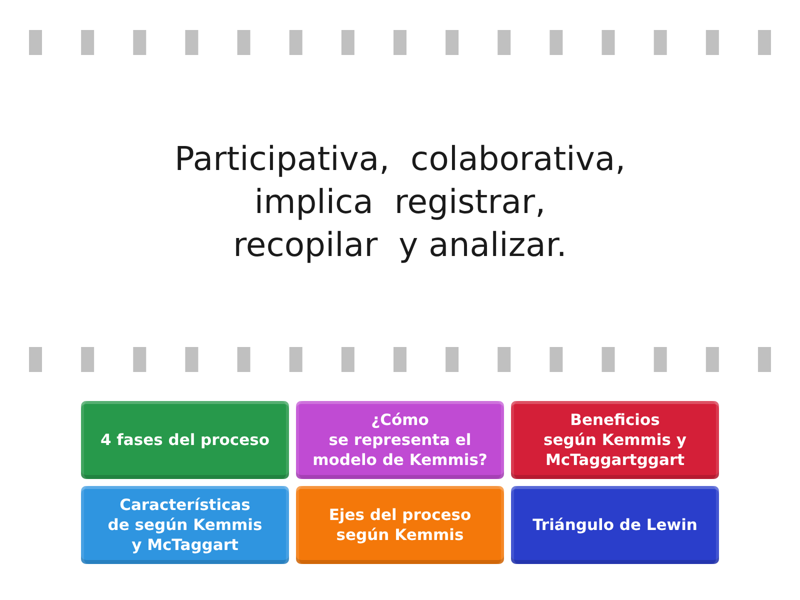 The height and width of the screenshot is (600, 800). Describe the element at coordinates (185, 440) in the screenshot. I see `answer-button: 4 fases del proceso` at that location.